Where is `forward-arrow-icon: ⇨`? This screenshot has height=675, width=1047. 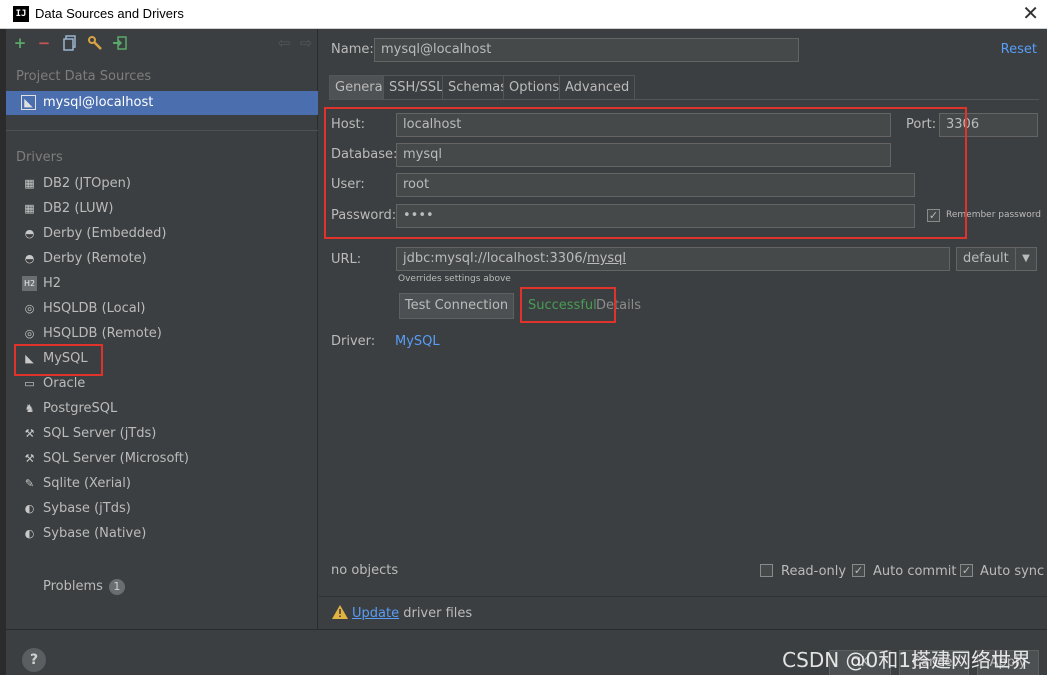 forward-arrow-icon: ⇨ is located at coordinates (306, 43).